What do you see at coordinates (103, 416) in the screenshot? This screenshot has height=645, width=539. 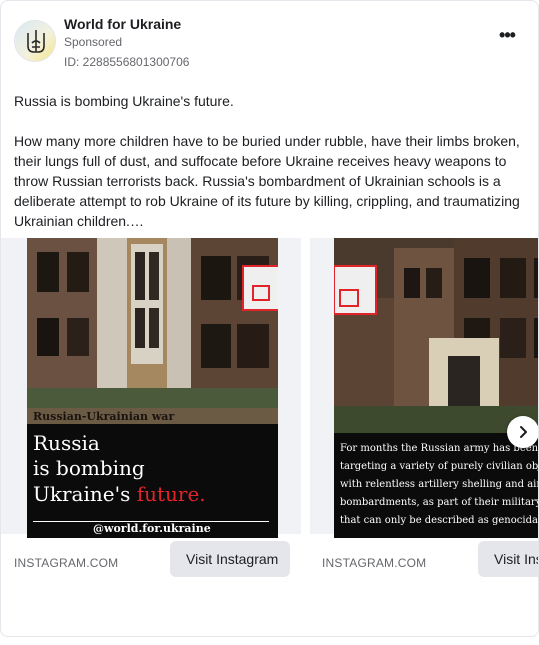 I see `poster-tag: Russian-Ukrainian war` at bounding box center [103, 416].